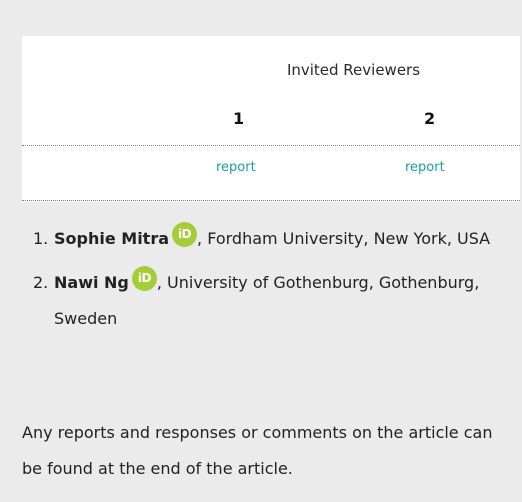 The image size is (522, 502). Describe the element at coordinates (112, 238) in the screenshot. I see `reviewer-name: Sophie Mitra` at that location.